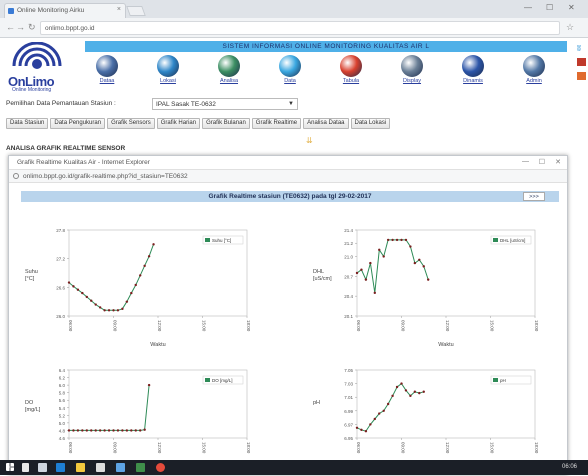 The width and height of the screenshot is (588, 476). I want to click on side-red-icon, so click(581, 62).